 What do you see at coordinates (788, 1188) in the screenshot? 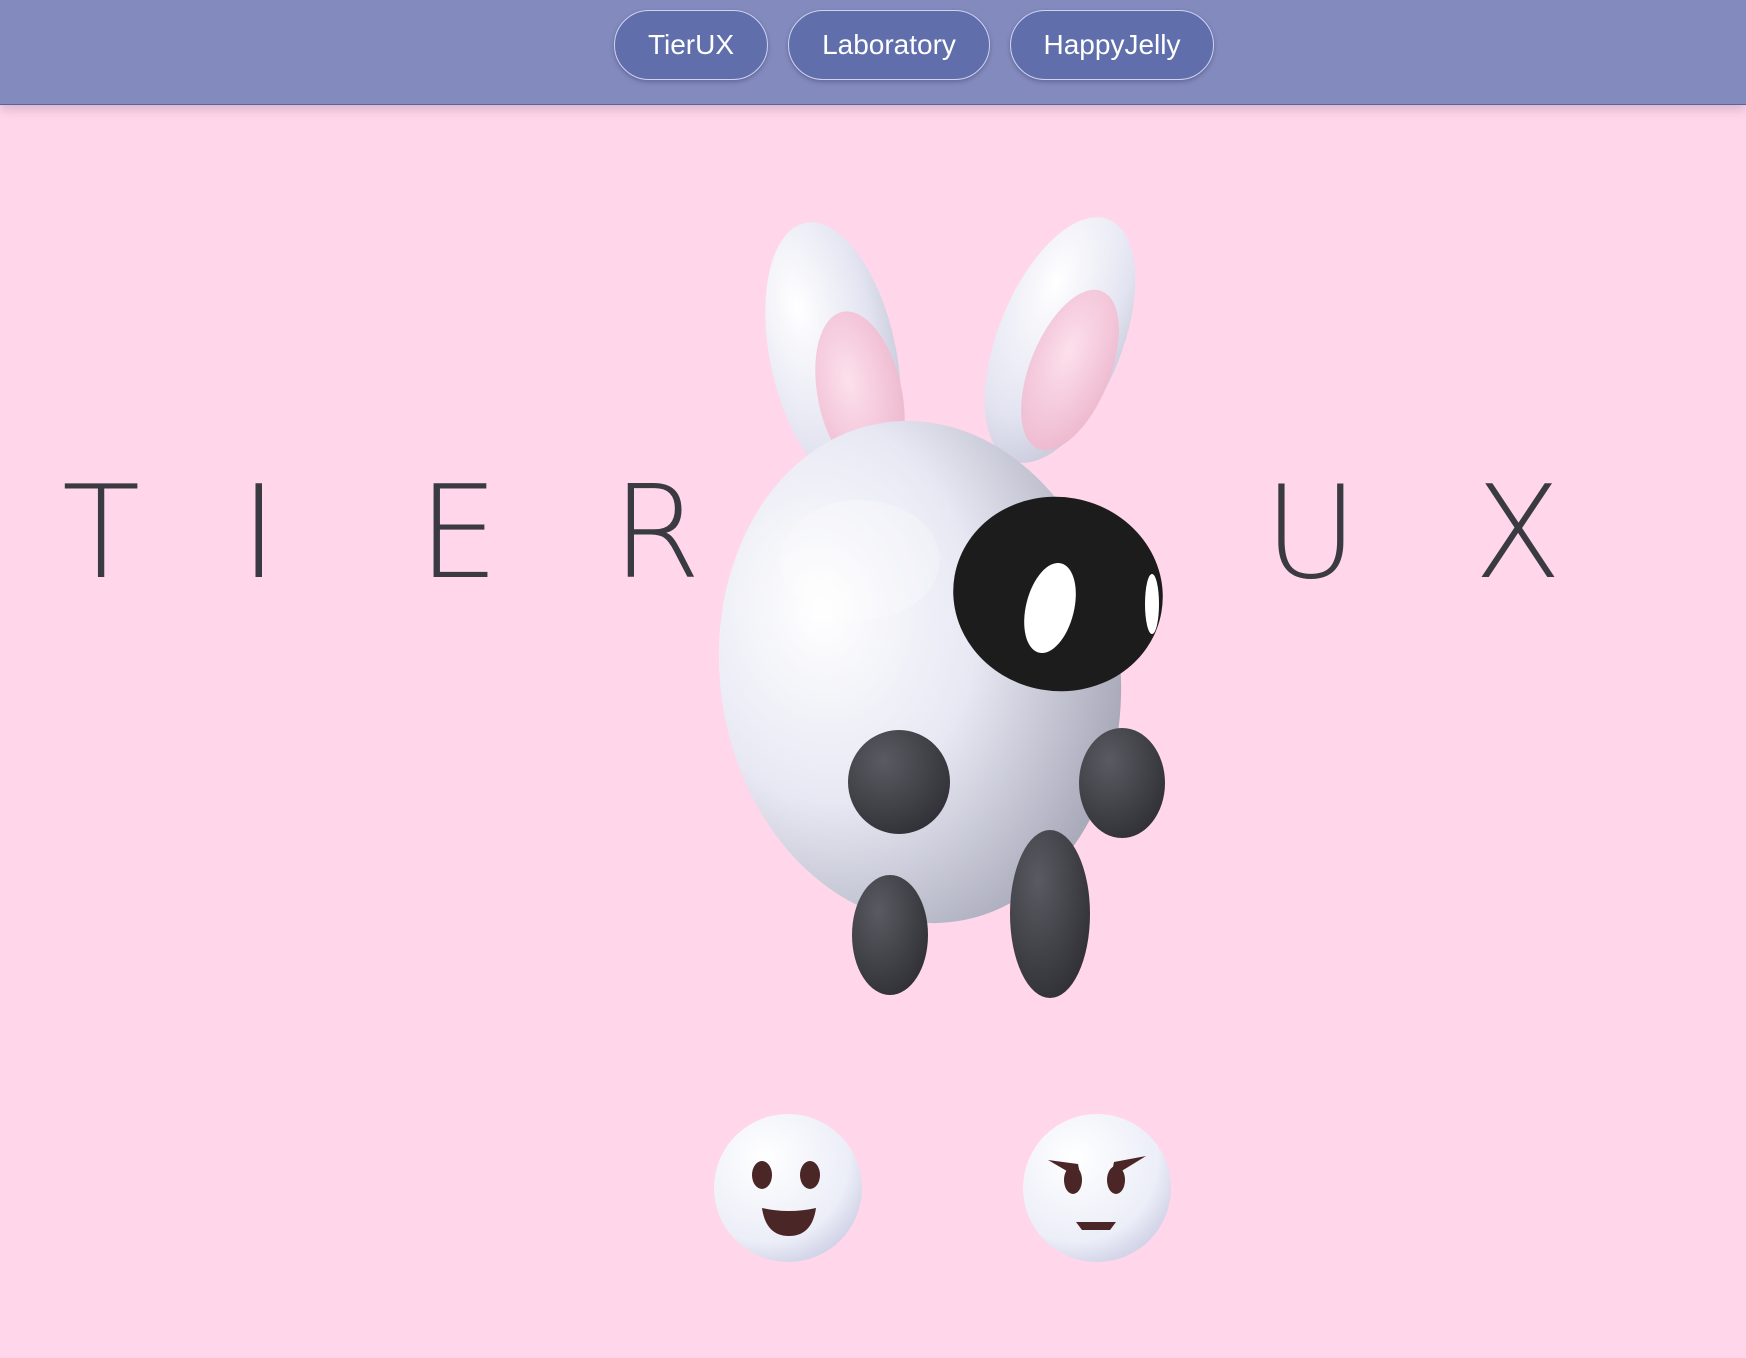
I see `happy-face-icon` at bounding box center [788, 1188].